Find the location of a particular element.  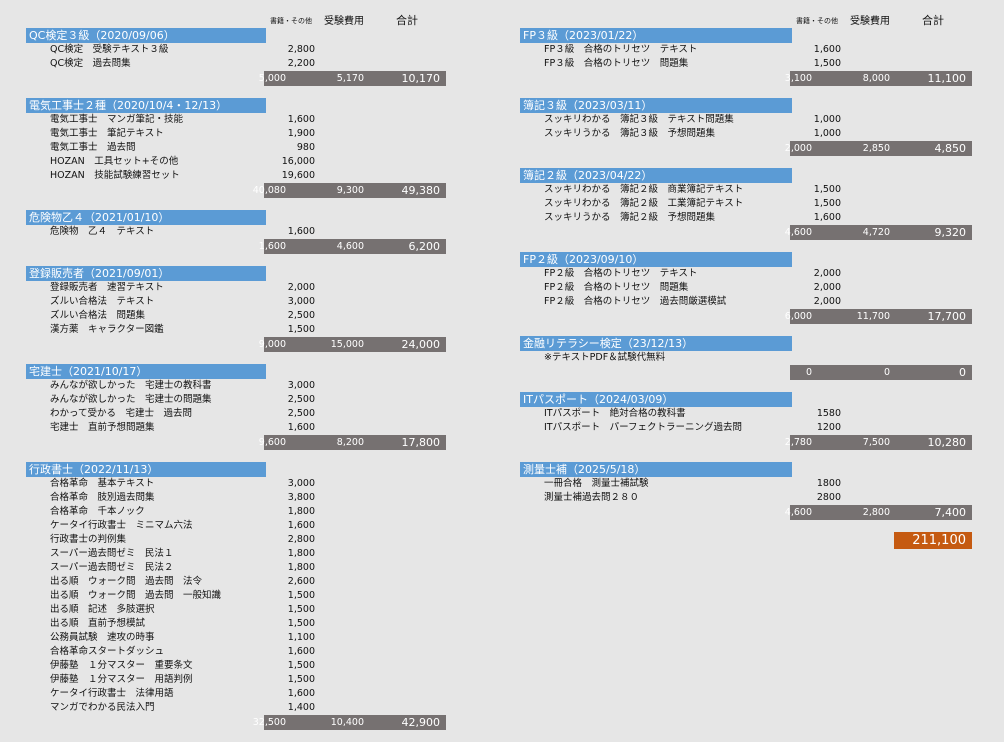

item-row: HOZAN 工具セット+その他 16,000 is located at coordinates (236, 162).